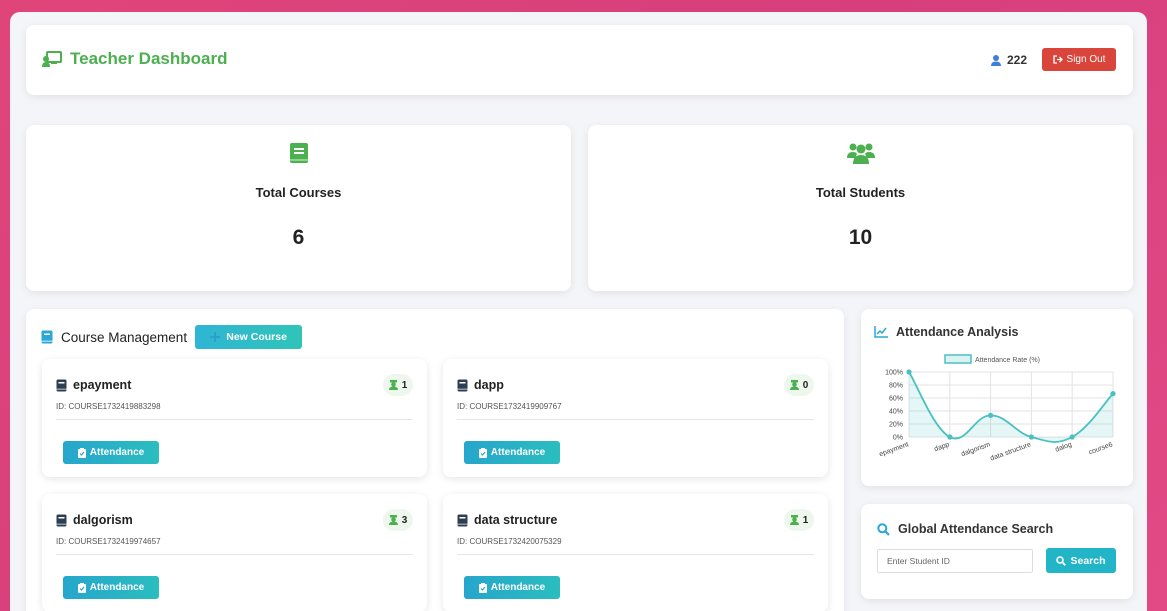 This screenshot has width=1167, height=611. I want to click on total-students-card: Total Students 10, so click(860, 208).